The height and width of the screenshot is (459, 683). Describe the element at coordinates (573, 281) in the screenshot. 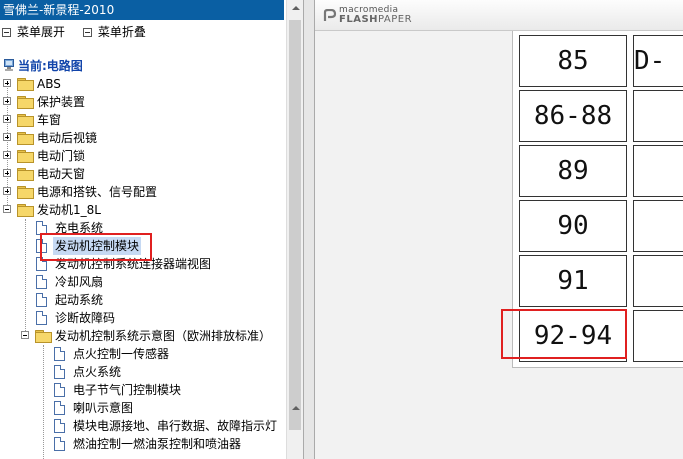

I see `table-cell: 91` at that location.